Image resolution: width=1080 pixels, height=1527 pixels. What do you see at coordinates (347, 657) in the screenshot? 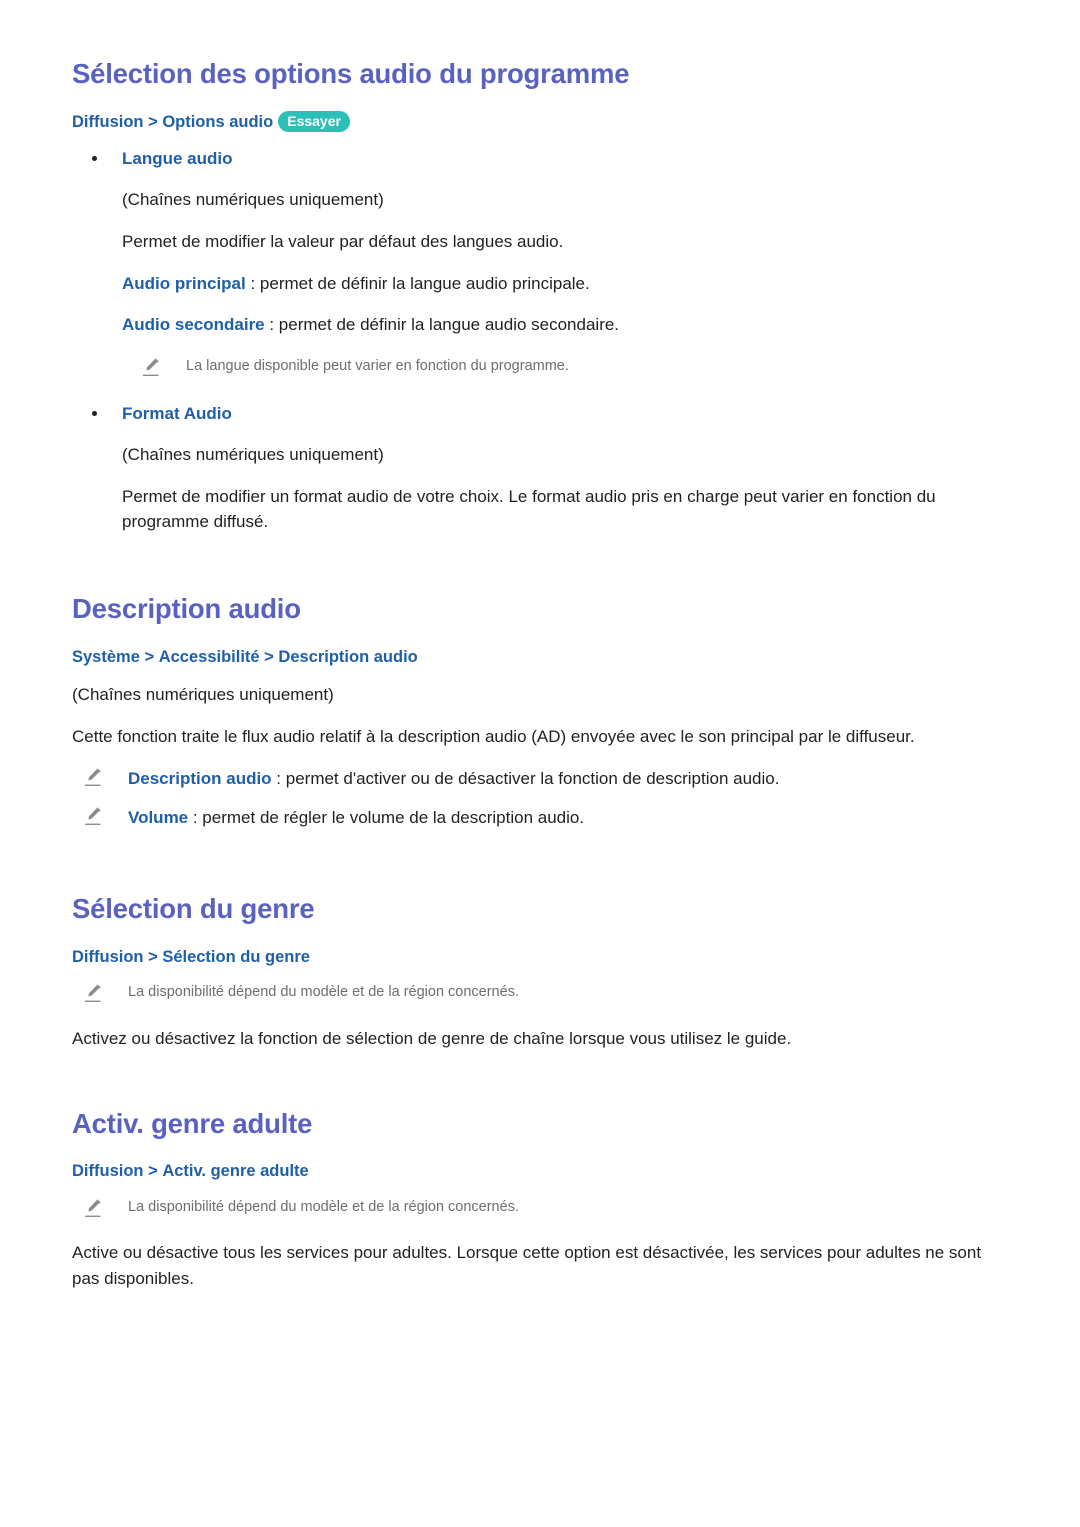
I see `breadcrumb-crumb: Description audio` at bounding box center [347, 657].